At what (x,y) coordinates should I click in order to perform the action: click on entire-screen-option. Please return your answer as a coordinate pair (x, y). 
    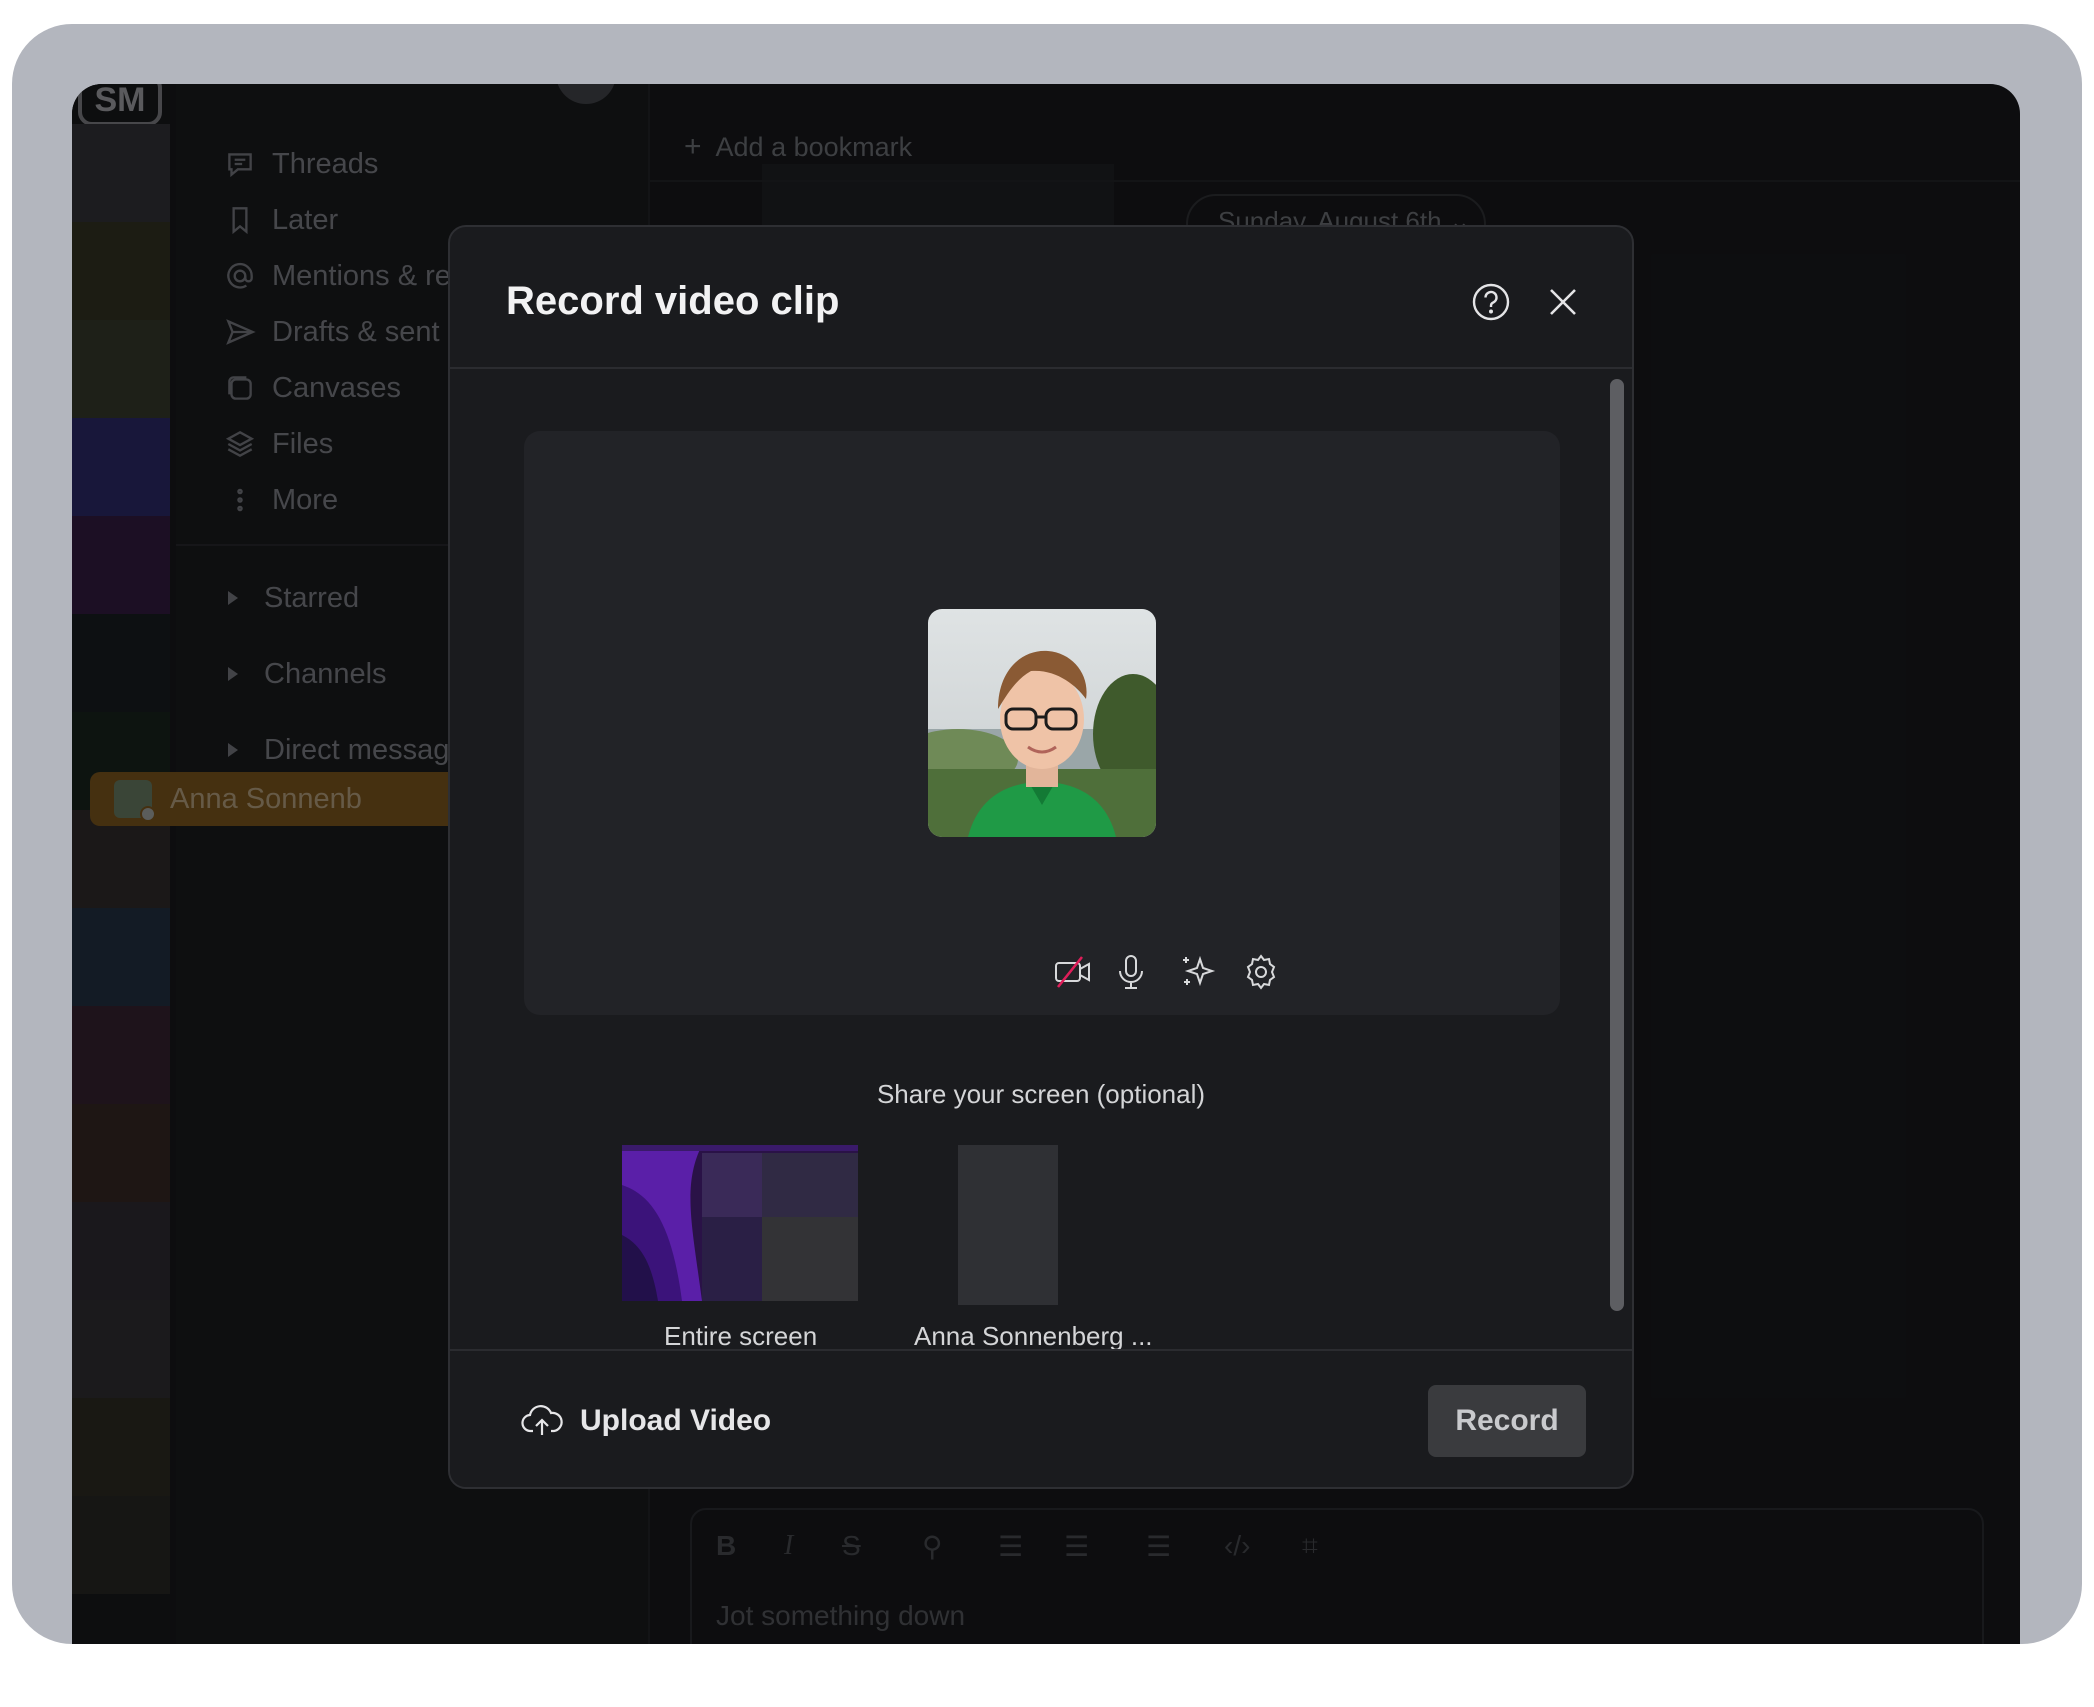
    Looking at the image, I should click on (740, 1223).